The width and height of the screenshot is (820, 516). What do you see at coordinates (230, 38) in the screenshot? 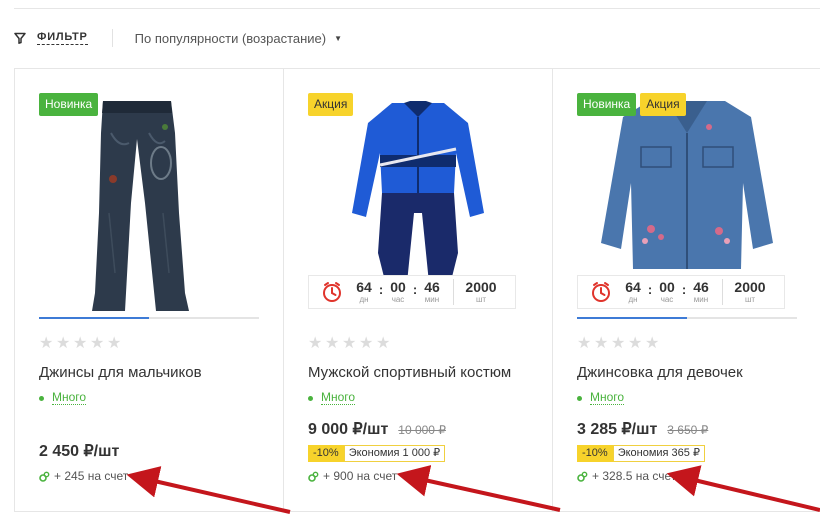
I see `sort-value: По популярности (возрастание)` at bounding box center [230, 38].